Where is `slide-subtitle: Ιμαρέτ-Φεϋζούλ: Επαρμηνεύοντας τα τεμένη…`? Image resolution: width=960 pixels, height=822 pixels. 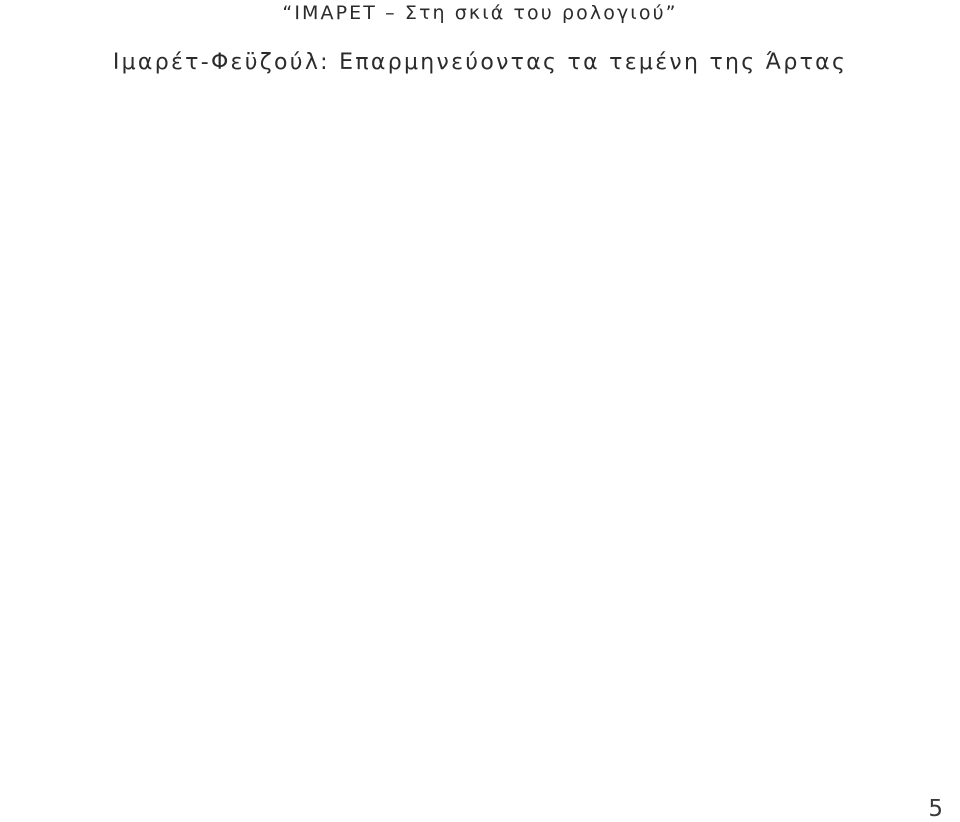
slide-subtitle: Ιμαρέτ-Φεϋζούλ: Επαρμηνεύοντας τα τεμένη… is located at coordinates (480, 62).